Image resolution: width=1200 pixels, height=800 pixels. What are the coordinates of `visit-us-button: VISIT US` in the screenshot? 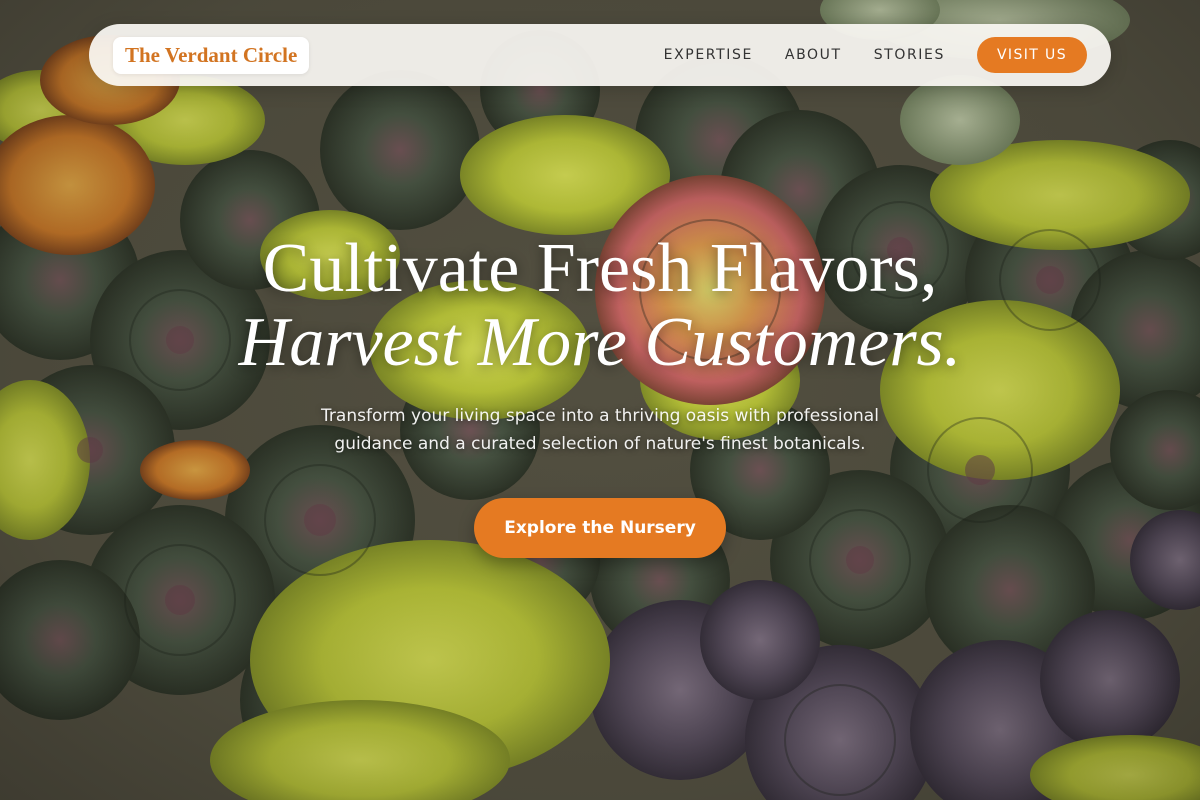 It's located at (1031, 55).